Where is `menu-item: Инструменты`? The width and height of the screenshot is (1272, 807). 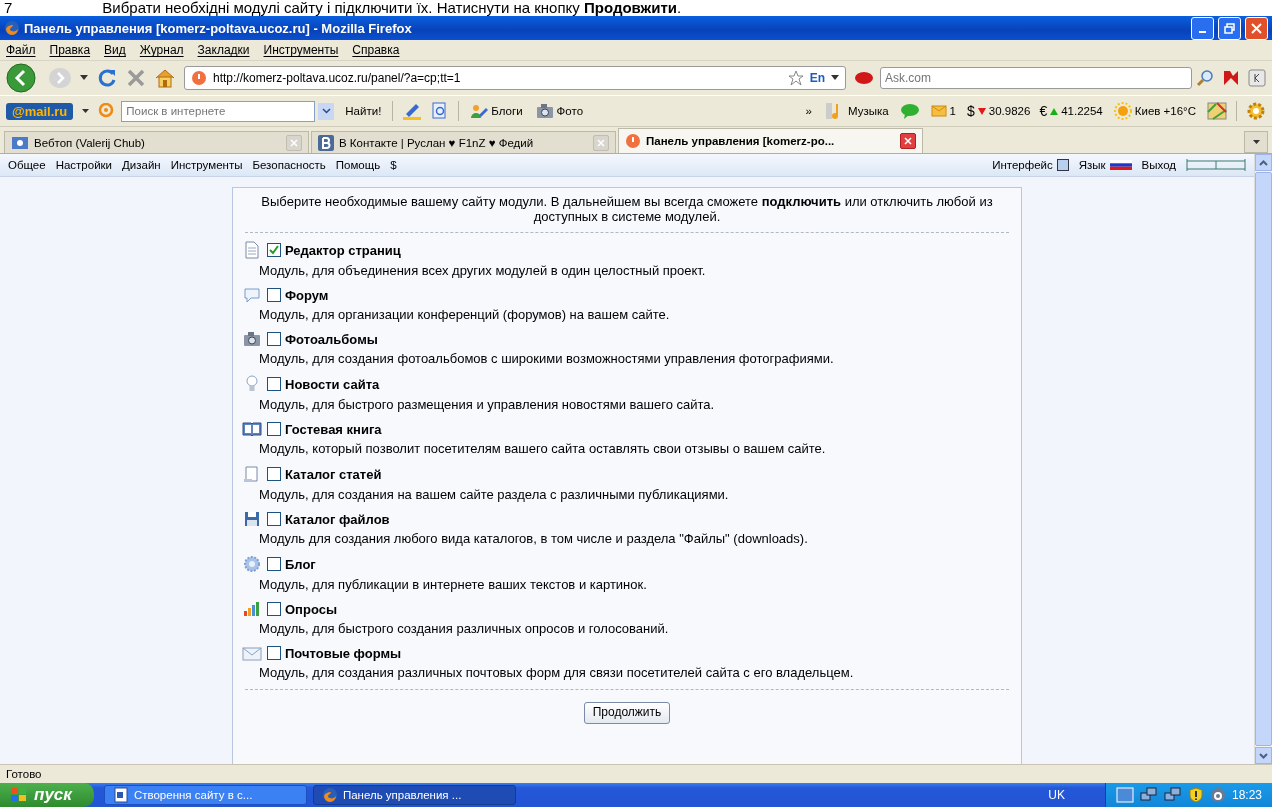 menu-item: Инструменты is located at coordinates (301, 50).